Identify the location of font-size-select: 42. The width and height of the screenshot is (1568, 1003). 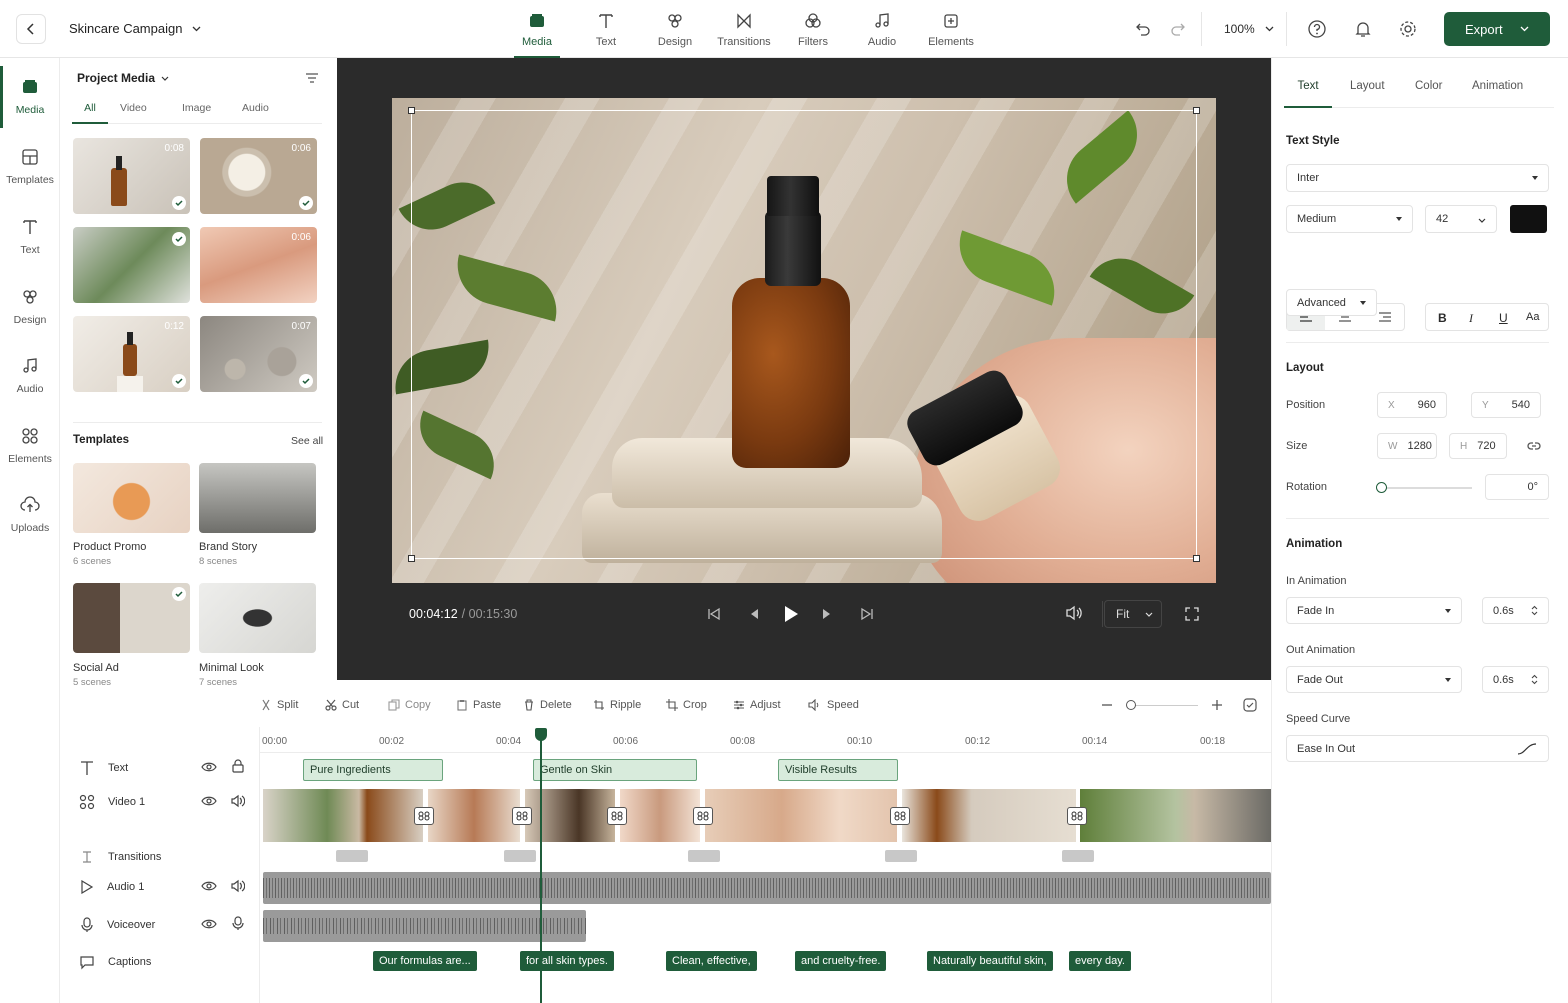
(1461, 219).